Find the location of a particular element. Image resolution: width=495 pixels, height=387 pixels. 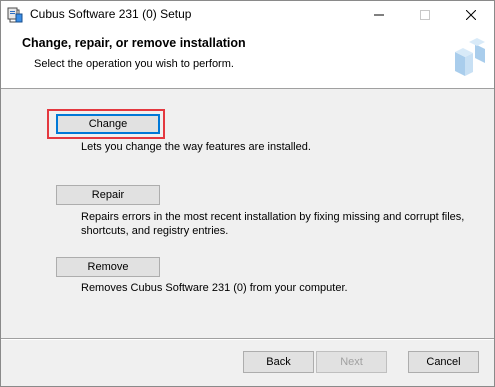

maximize-button is located at coordinates (425, 15).